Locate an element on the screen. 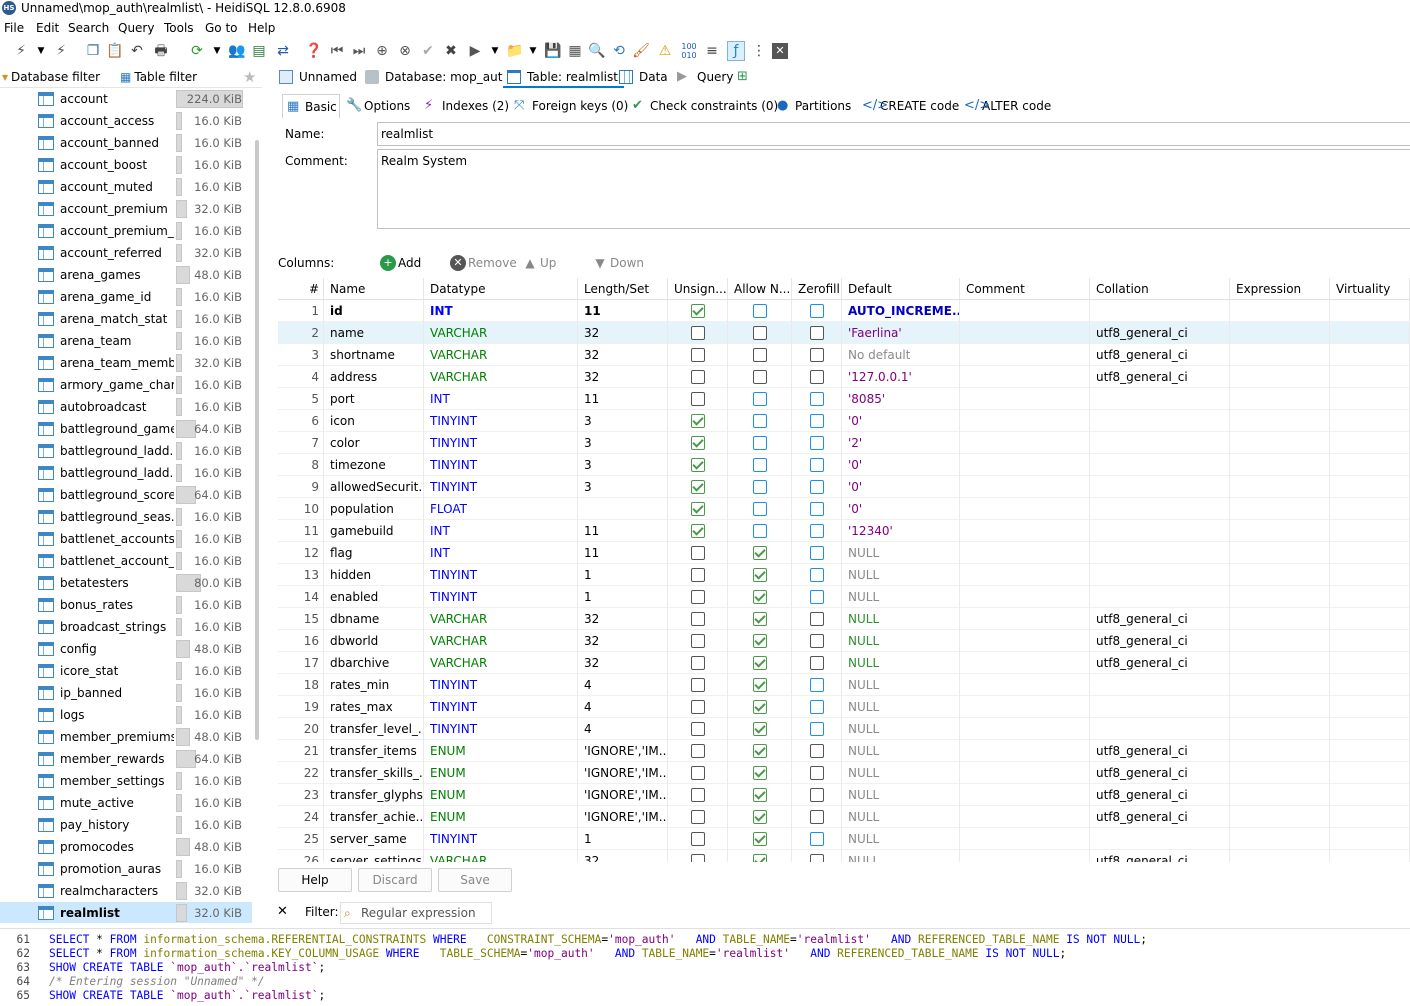 The width and height of the screenshot is (1410, 1006). default-cell: '0' is located at coordinates (901, 465).